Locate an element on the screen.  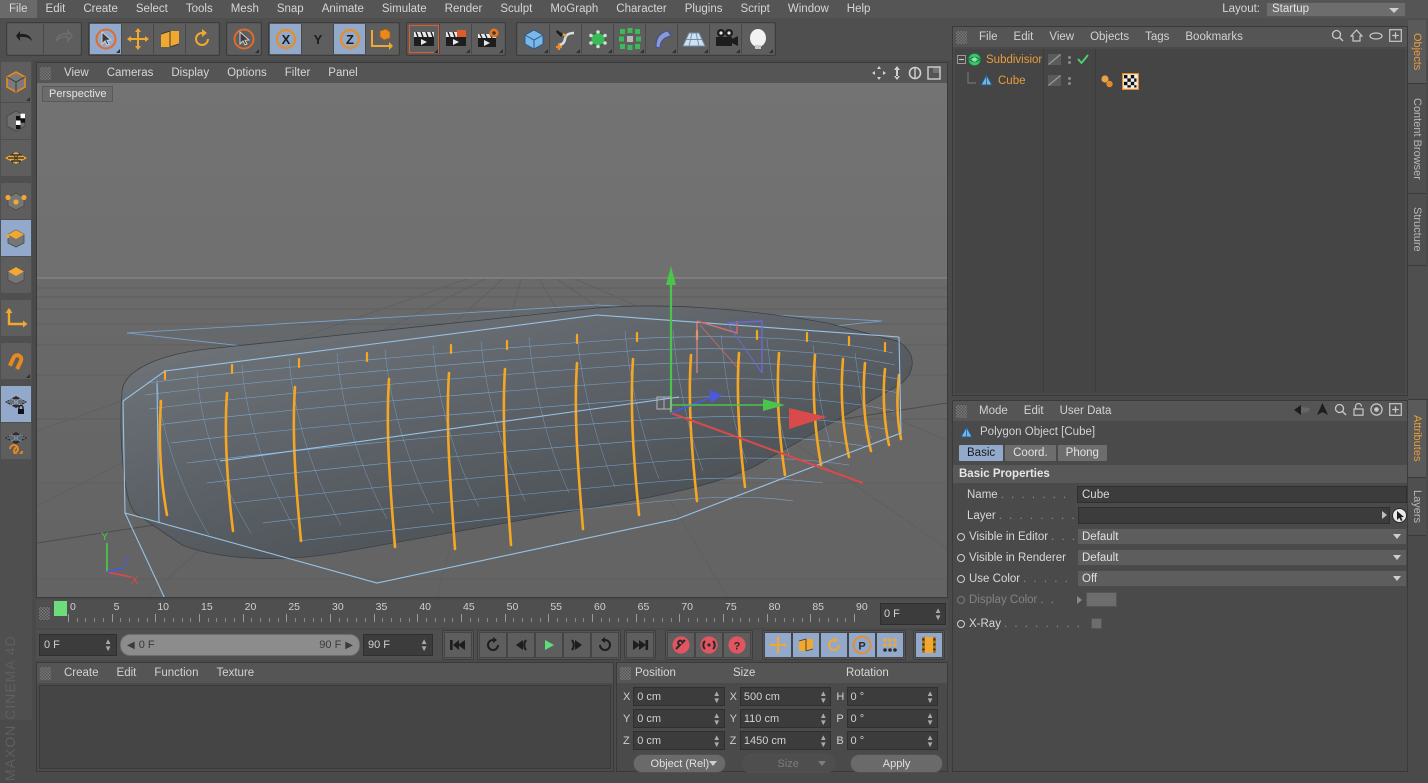
menu-item-sculpt: Sculpt is located at coordinates (516, 9).